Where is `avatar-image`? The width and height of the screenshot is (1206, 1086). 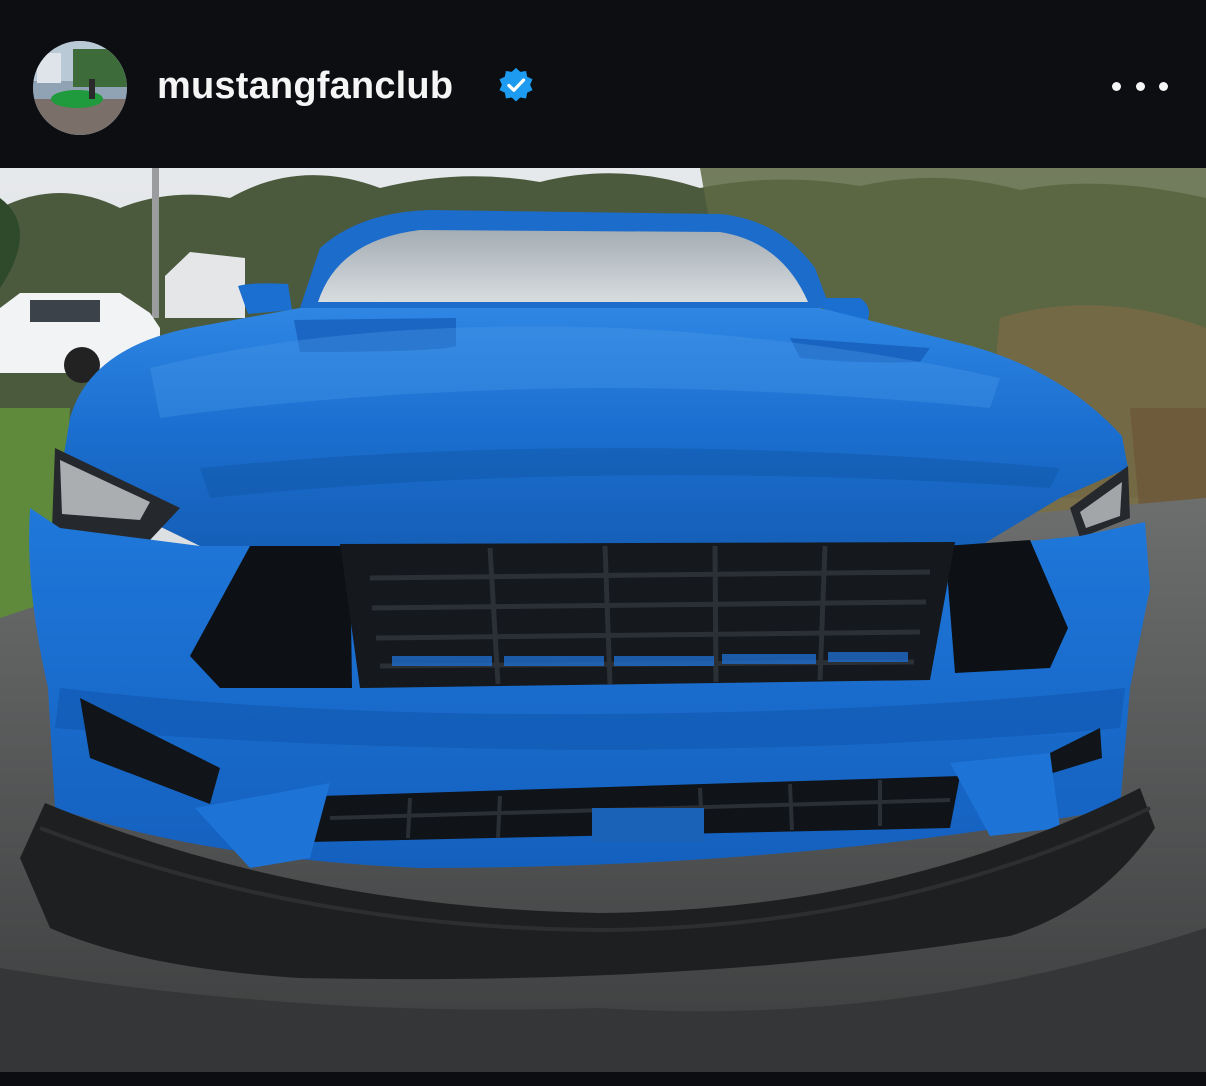 avatar-image is located at coordinates (80, 88).